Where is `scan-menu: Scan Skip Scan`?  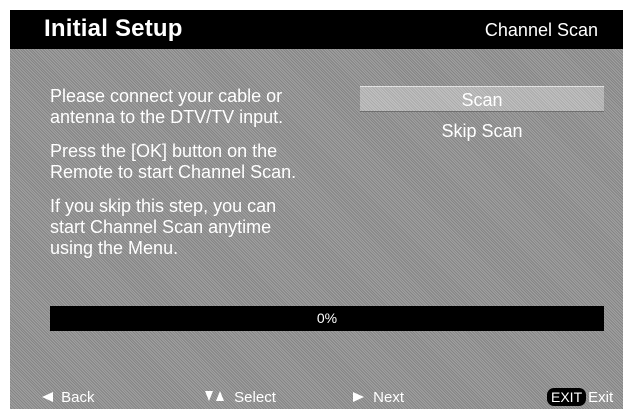
scan-menu: Scan Skip Scan is located at coordinates (482, 118).